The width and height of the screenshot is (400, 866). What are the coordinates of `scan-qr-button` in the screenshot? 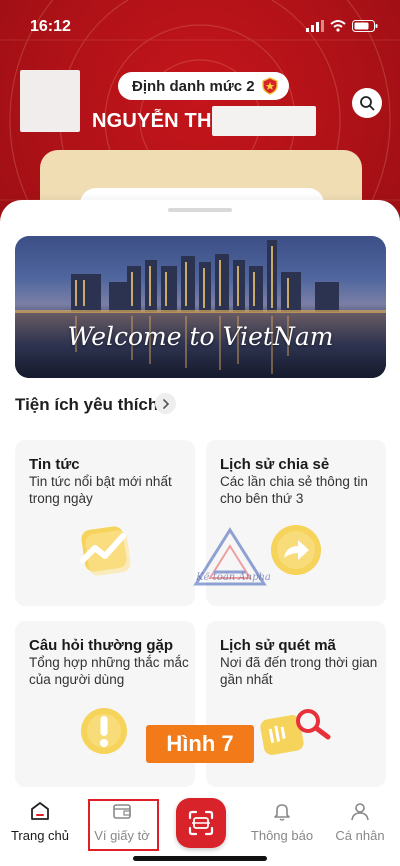 It's located at (201, 823).